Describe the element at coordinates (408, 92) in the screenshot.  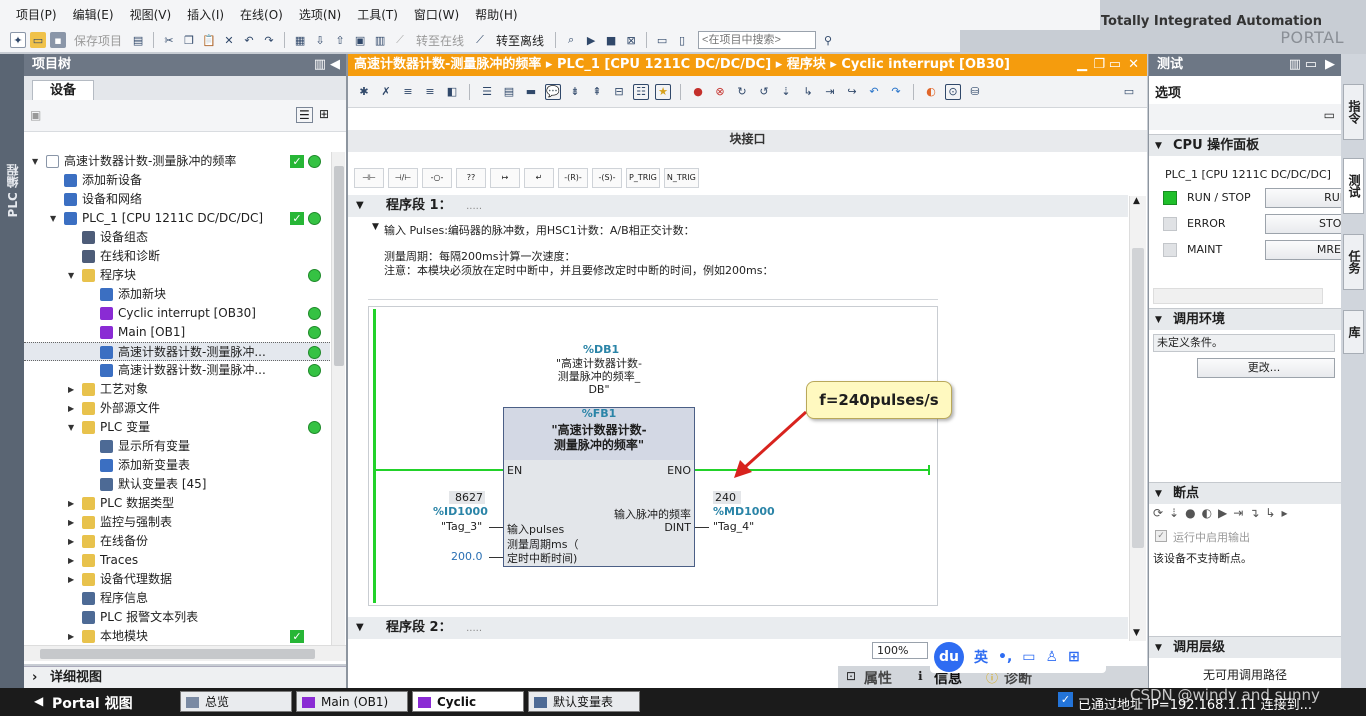
I see `insert-row-icon: ≡` at that location.